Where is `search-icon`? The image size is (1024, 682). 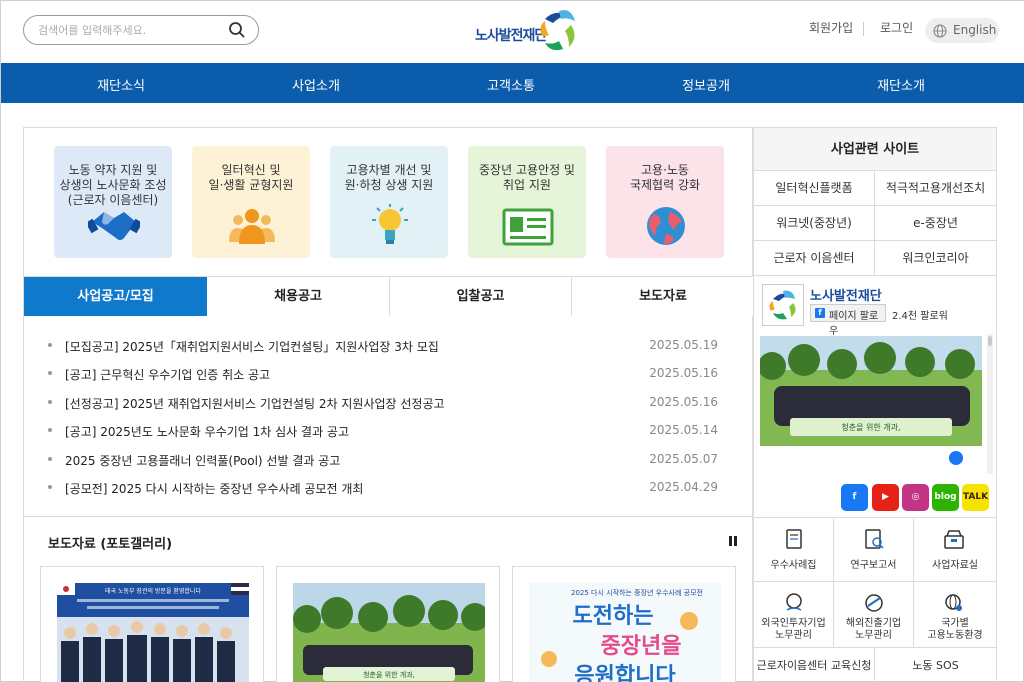
search-icon is located at coordinates (237, 30).